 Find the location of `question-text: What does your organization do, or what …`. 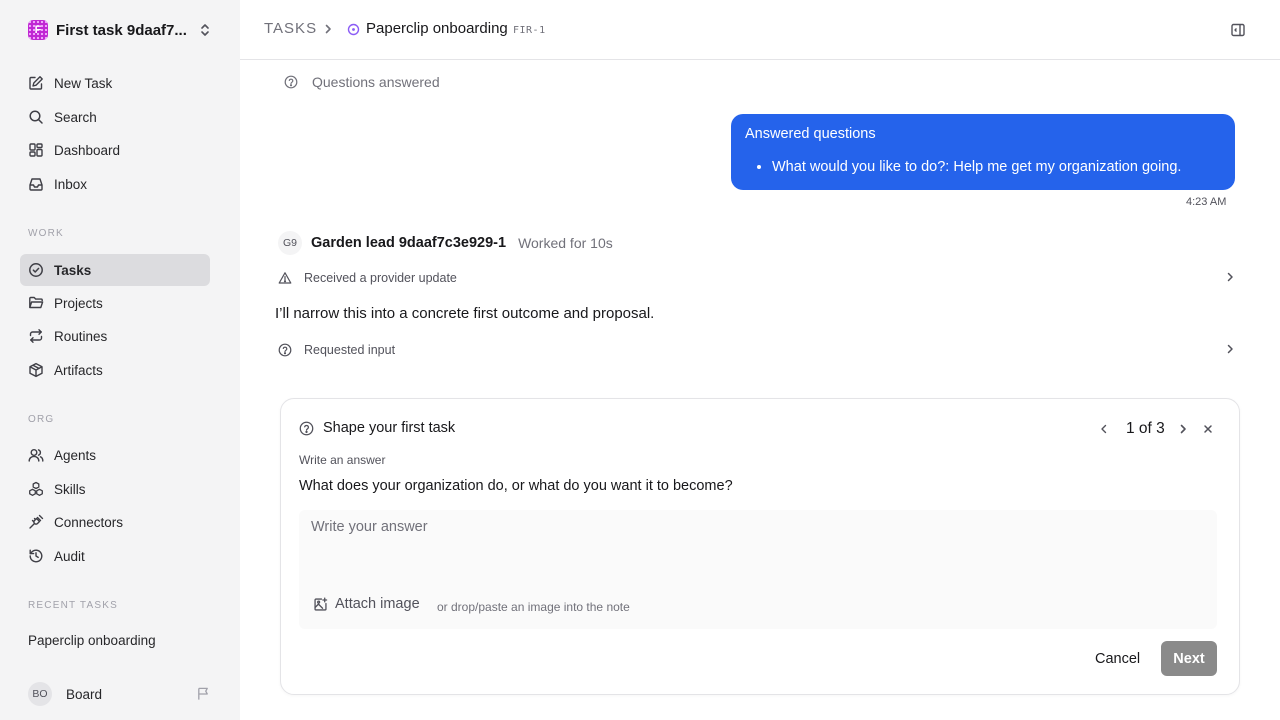

question-text: What does your organization do, or what … is located at coordinates (516, 486).